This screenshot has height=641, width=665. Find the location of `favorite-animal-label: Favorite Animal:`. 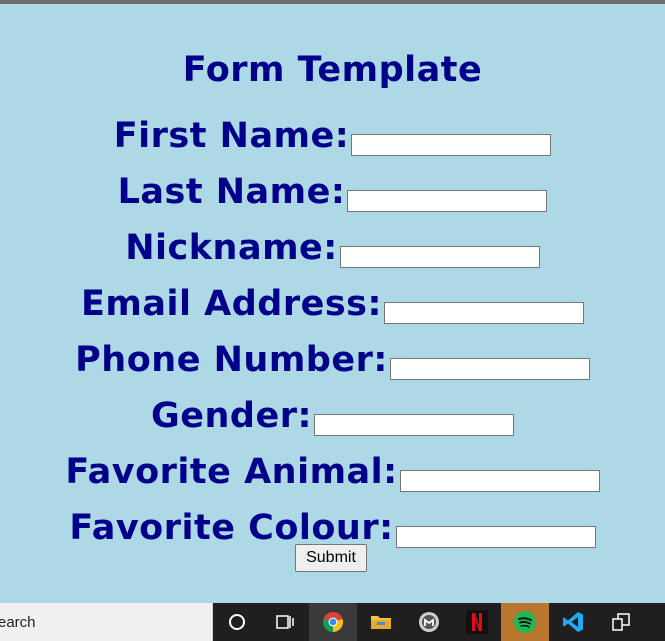

favorite-animal-label: Favorite Animal: is located at coordinates (231, 472).